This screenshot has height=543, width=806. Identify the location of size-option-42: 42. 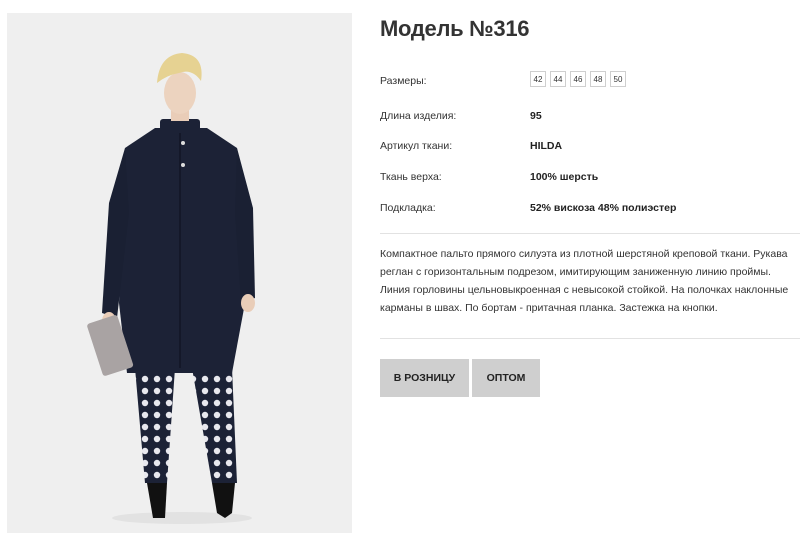
(538, 79).